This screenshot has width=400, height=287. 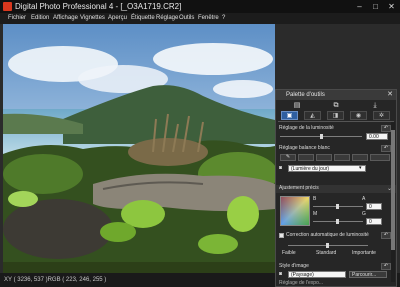 I want to click on picture-style-label: Style d'image, so click(x=294, y=266).